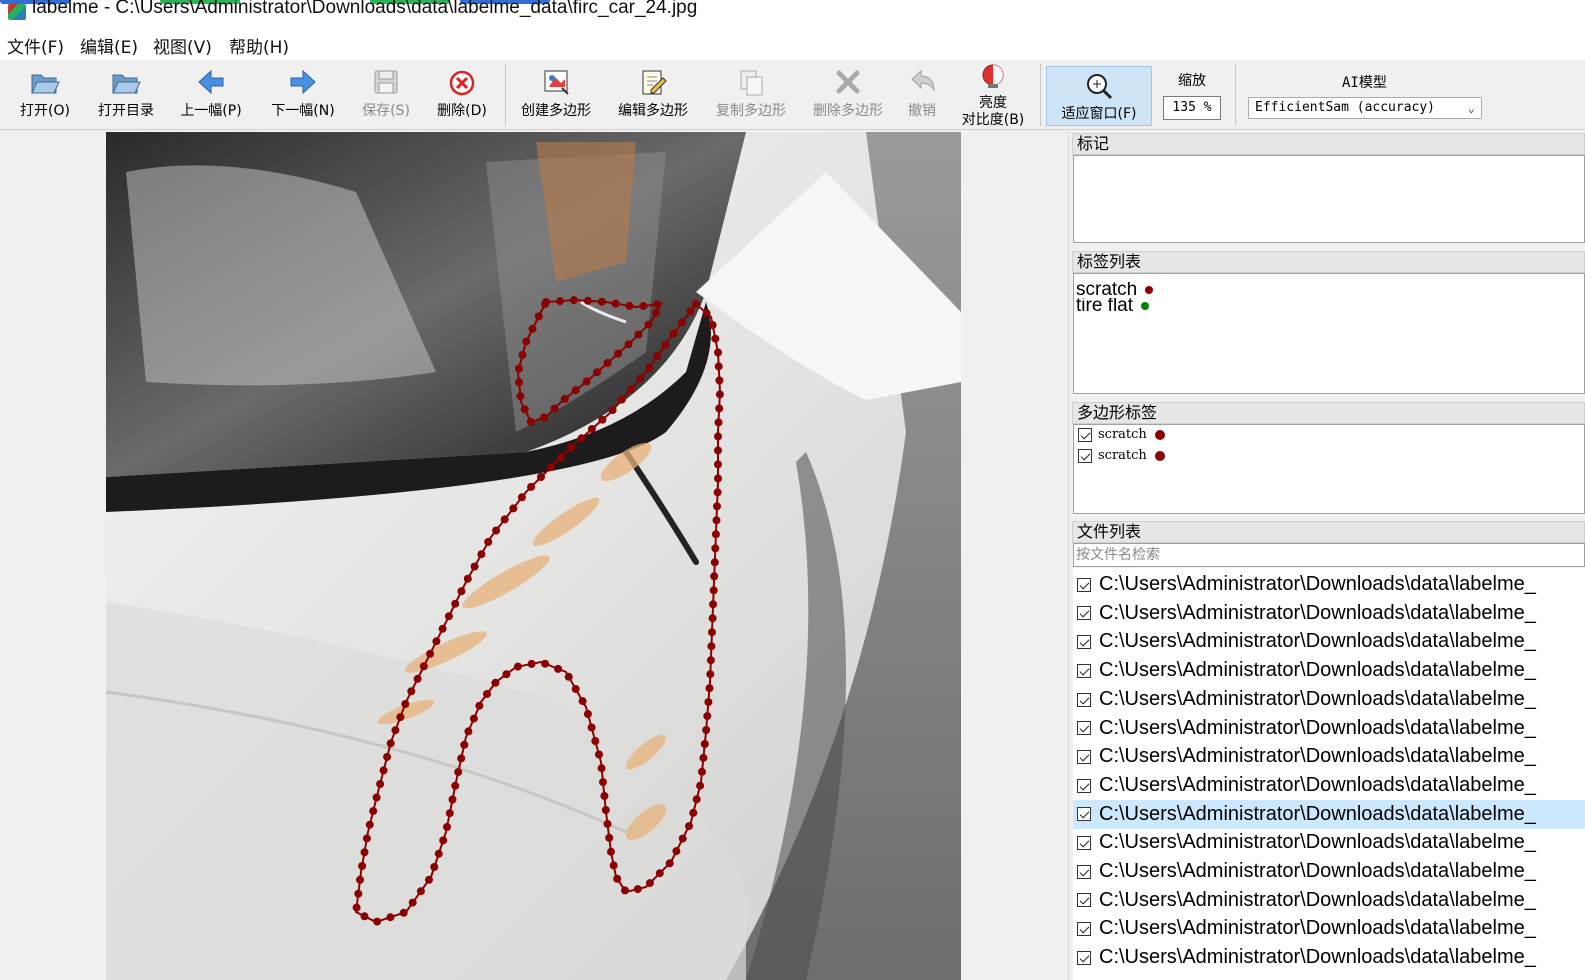 The image size is (1585, 980). I want to click on brightness-contrast-button: 亮度 对比度(B), so click(993, 94).